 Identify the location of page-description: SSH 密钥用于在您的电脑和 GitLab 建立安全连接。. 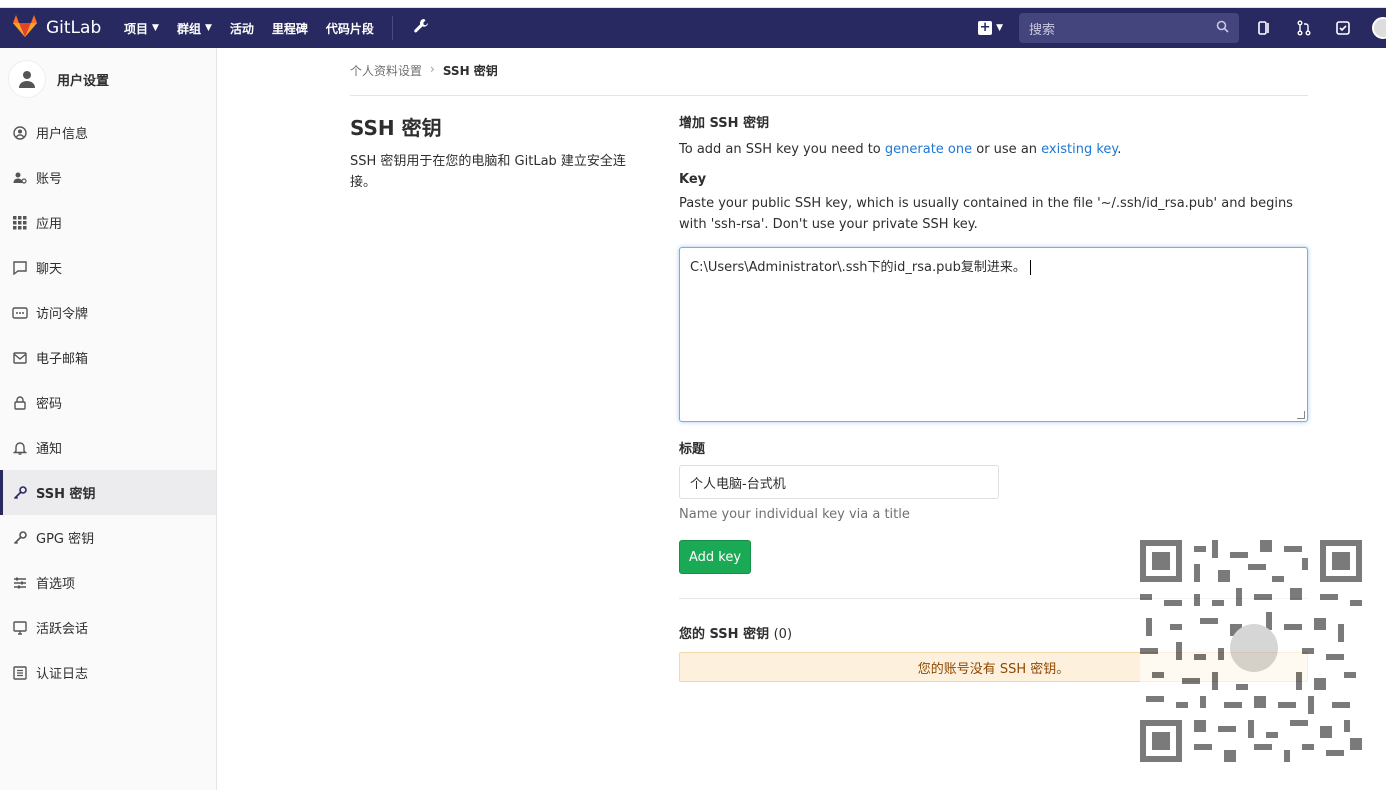
(488, 172).